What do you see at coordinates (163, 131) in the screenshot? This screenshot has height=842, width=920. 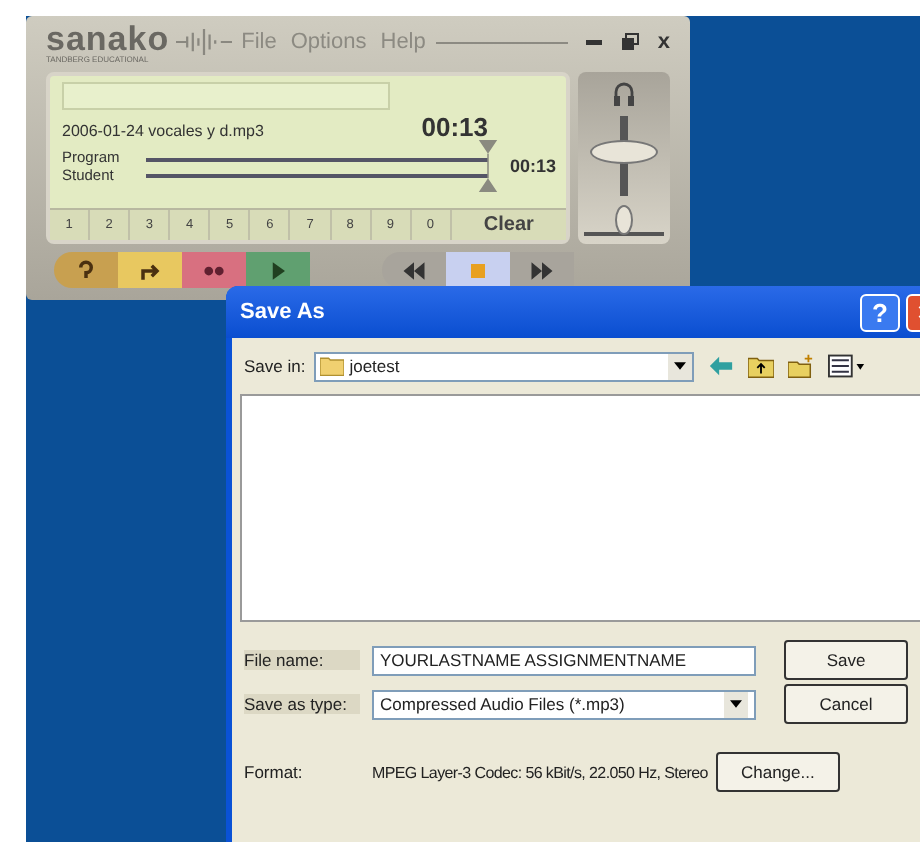 I see `file-name: 2006-01-24 vocales y d.mp3` at bounding box center [163, 131].